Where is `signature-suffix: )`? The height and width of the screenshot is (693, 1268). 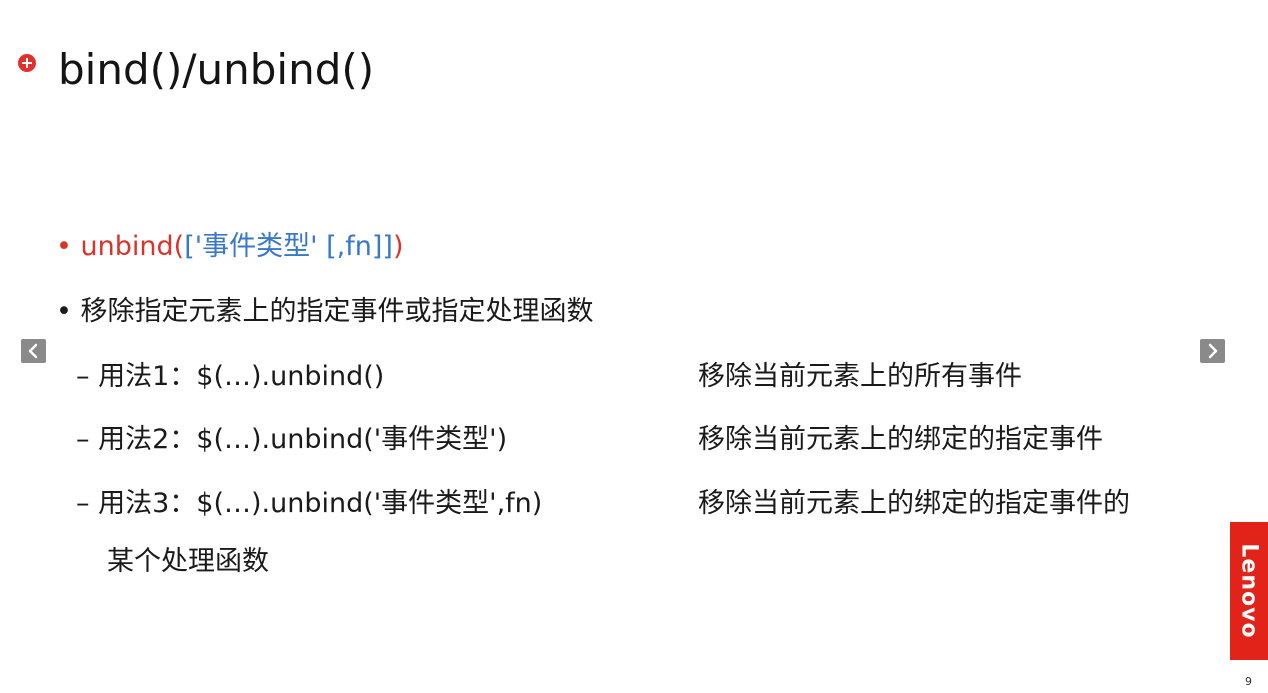 signature-suffix: ) is located at coordinates (398, 246).